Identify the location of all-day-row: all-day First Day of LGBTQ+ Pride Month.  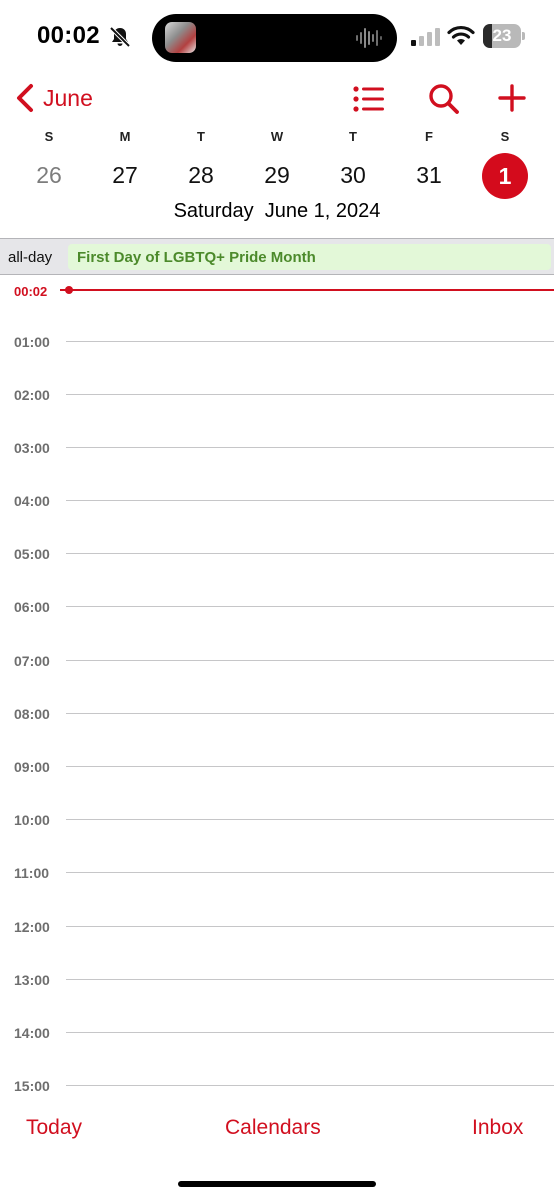
(277, 256).